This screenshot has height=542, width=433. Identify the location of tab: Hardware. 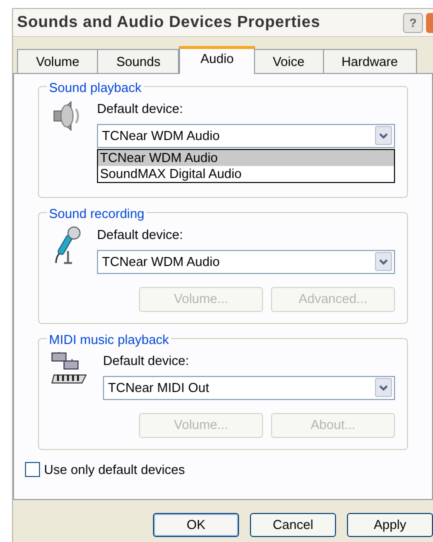
(369, 61).